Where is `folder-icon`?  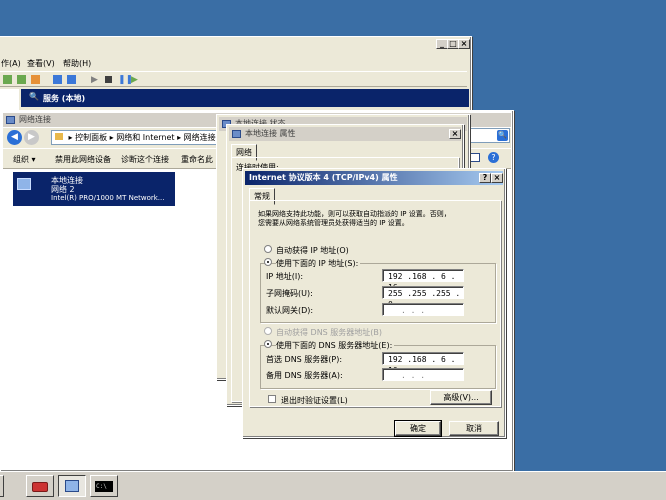 folder-icon is located at coordinates (59, 136).